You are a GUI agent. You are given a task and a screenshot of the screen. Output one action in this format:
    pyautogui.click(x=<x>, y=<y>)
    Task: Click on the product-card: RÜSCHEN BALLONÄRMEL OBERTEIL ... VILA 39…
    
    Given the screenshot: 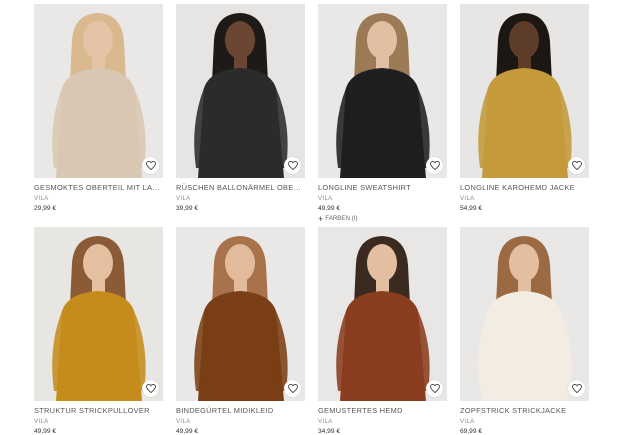 What is the action you would take?
    pyautogui.click(x=240, y=108)
    